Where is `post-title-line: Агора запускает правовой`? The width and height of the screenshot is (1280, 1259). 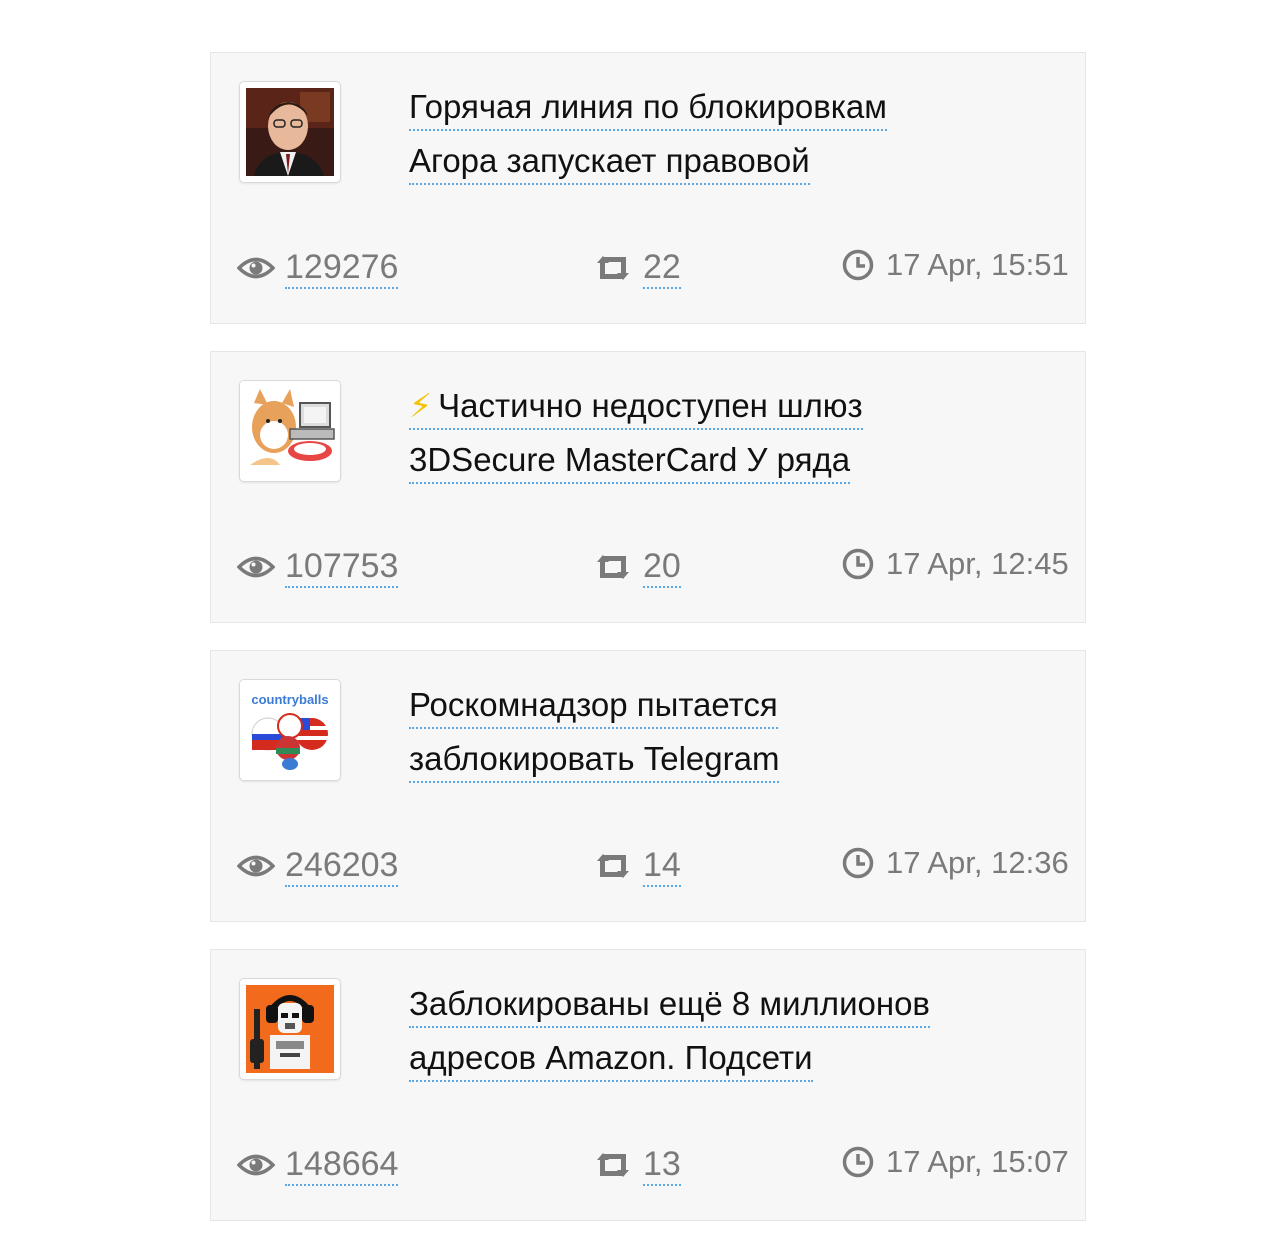
post-title-line: Агора запускает правовой is located at coordinates (609, 162).